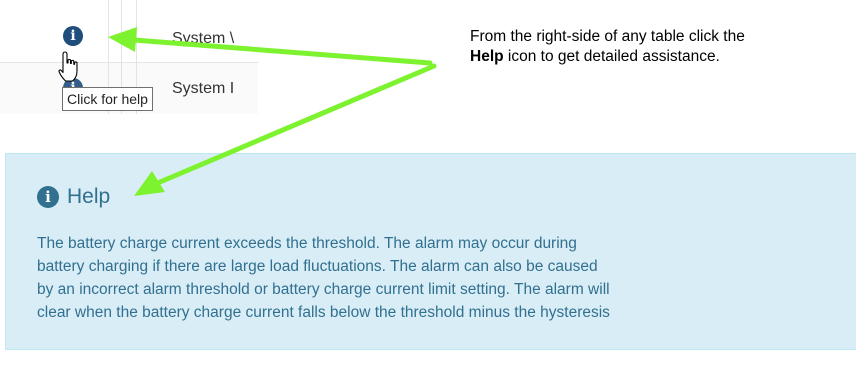 This screenshot has width=856, height=374. What do you see at coordinates (487, 56) in the screenshot?
I see `help-word: Help` at bounding box center [487, 56].